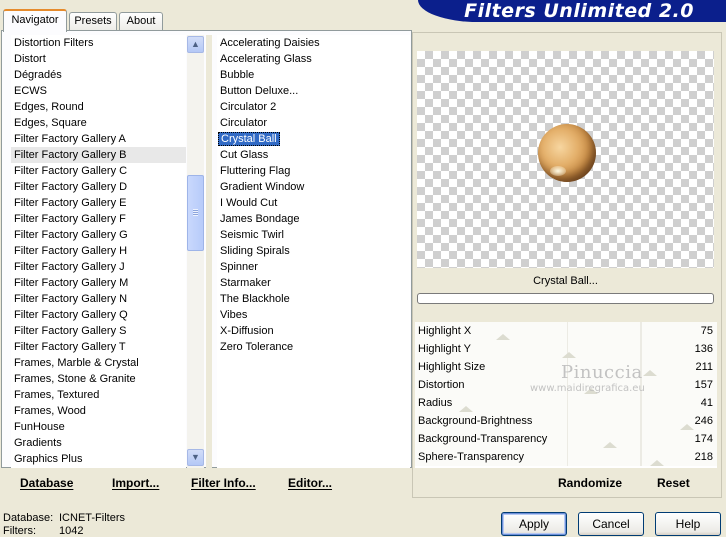 The height and width of the screenshot is (537, 726). Describe the element at coordinates (98, 411) in the screenshot. I see `category-item: Frames, Wood` at that location.